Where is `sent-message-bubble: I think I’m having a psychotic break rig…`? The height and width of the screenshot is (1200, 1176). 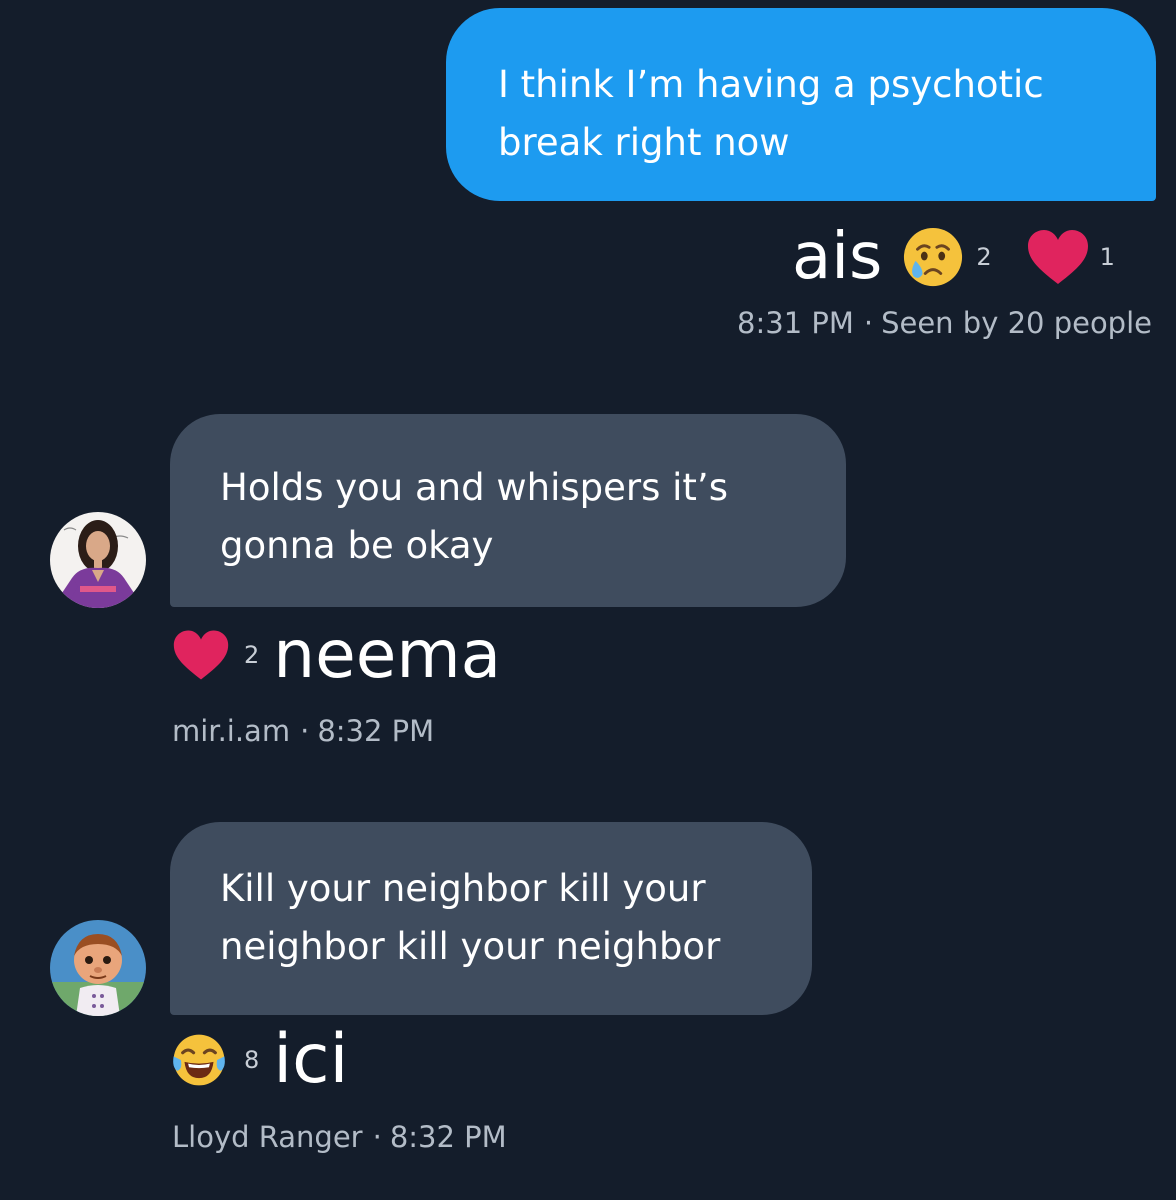
sent-message-bubble: I think I’m having a psychotic break rig… is located at coordinates (801, 104).